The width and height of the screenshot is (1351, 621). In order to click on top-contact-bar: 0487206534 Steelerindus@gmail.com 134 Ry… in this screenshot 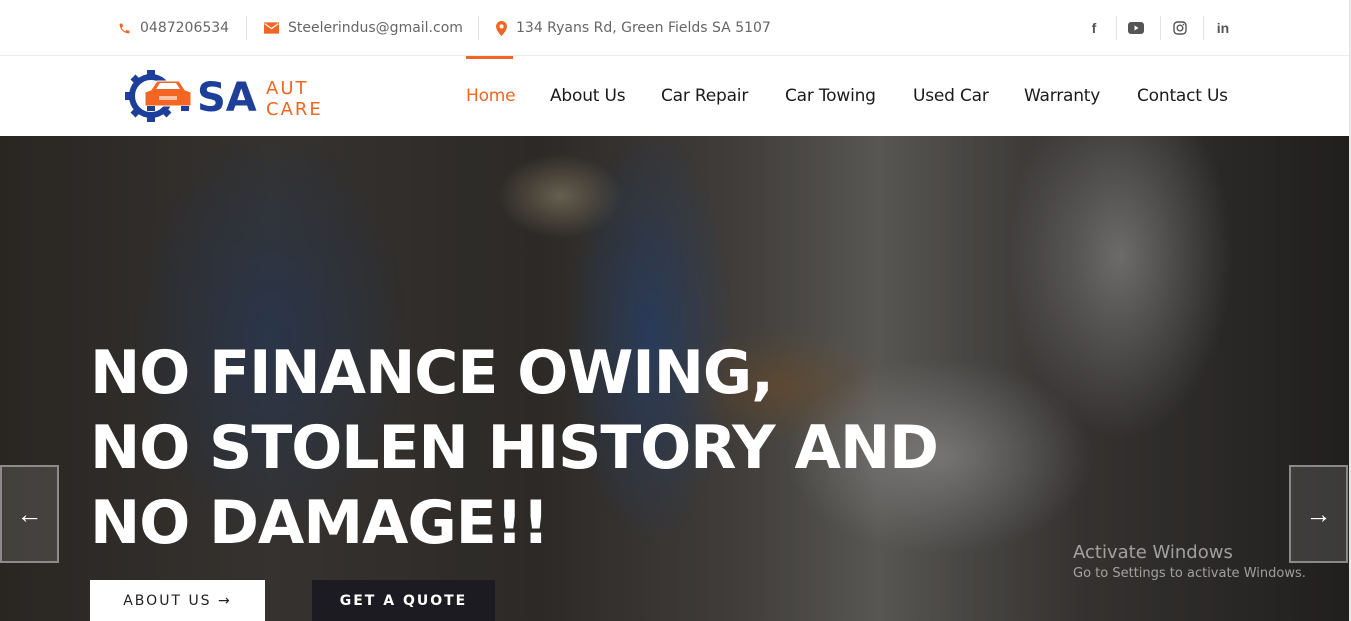, I will do `click(674, 28)`.